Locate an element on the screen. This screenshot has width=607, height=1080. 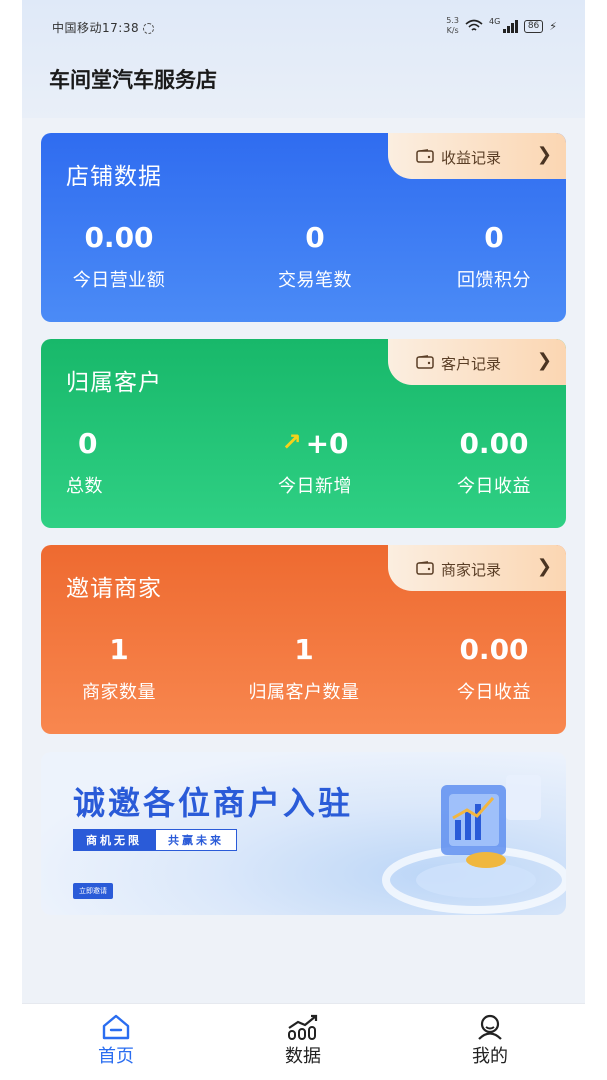
speed-value: 5.3 is located at coordinates (453, 20).